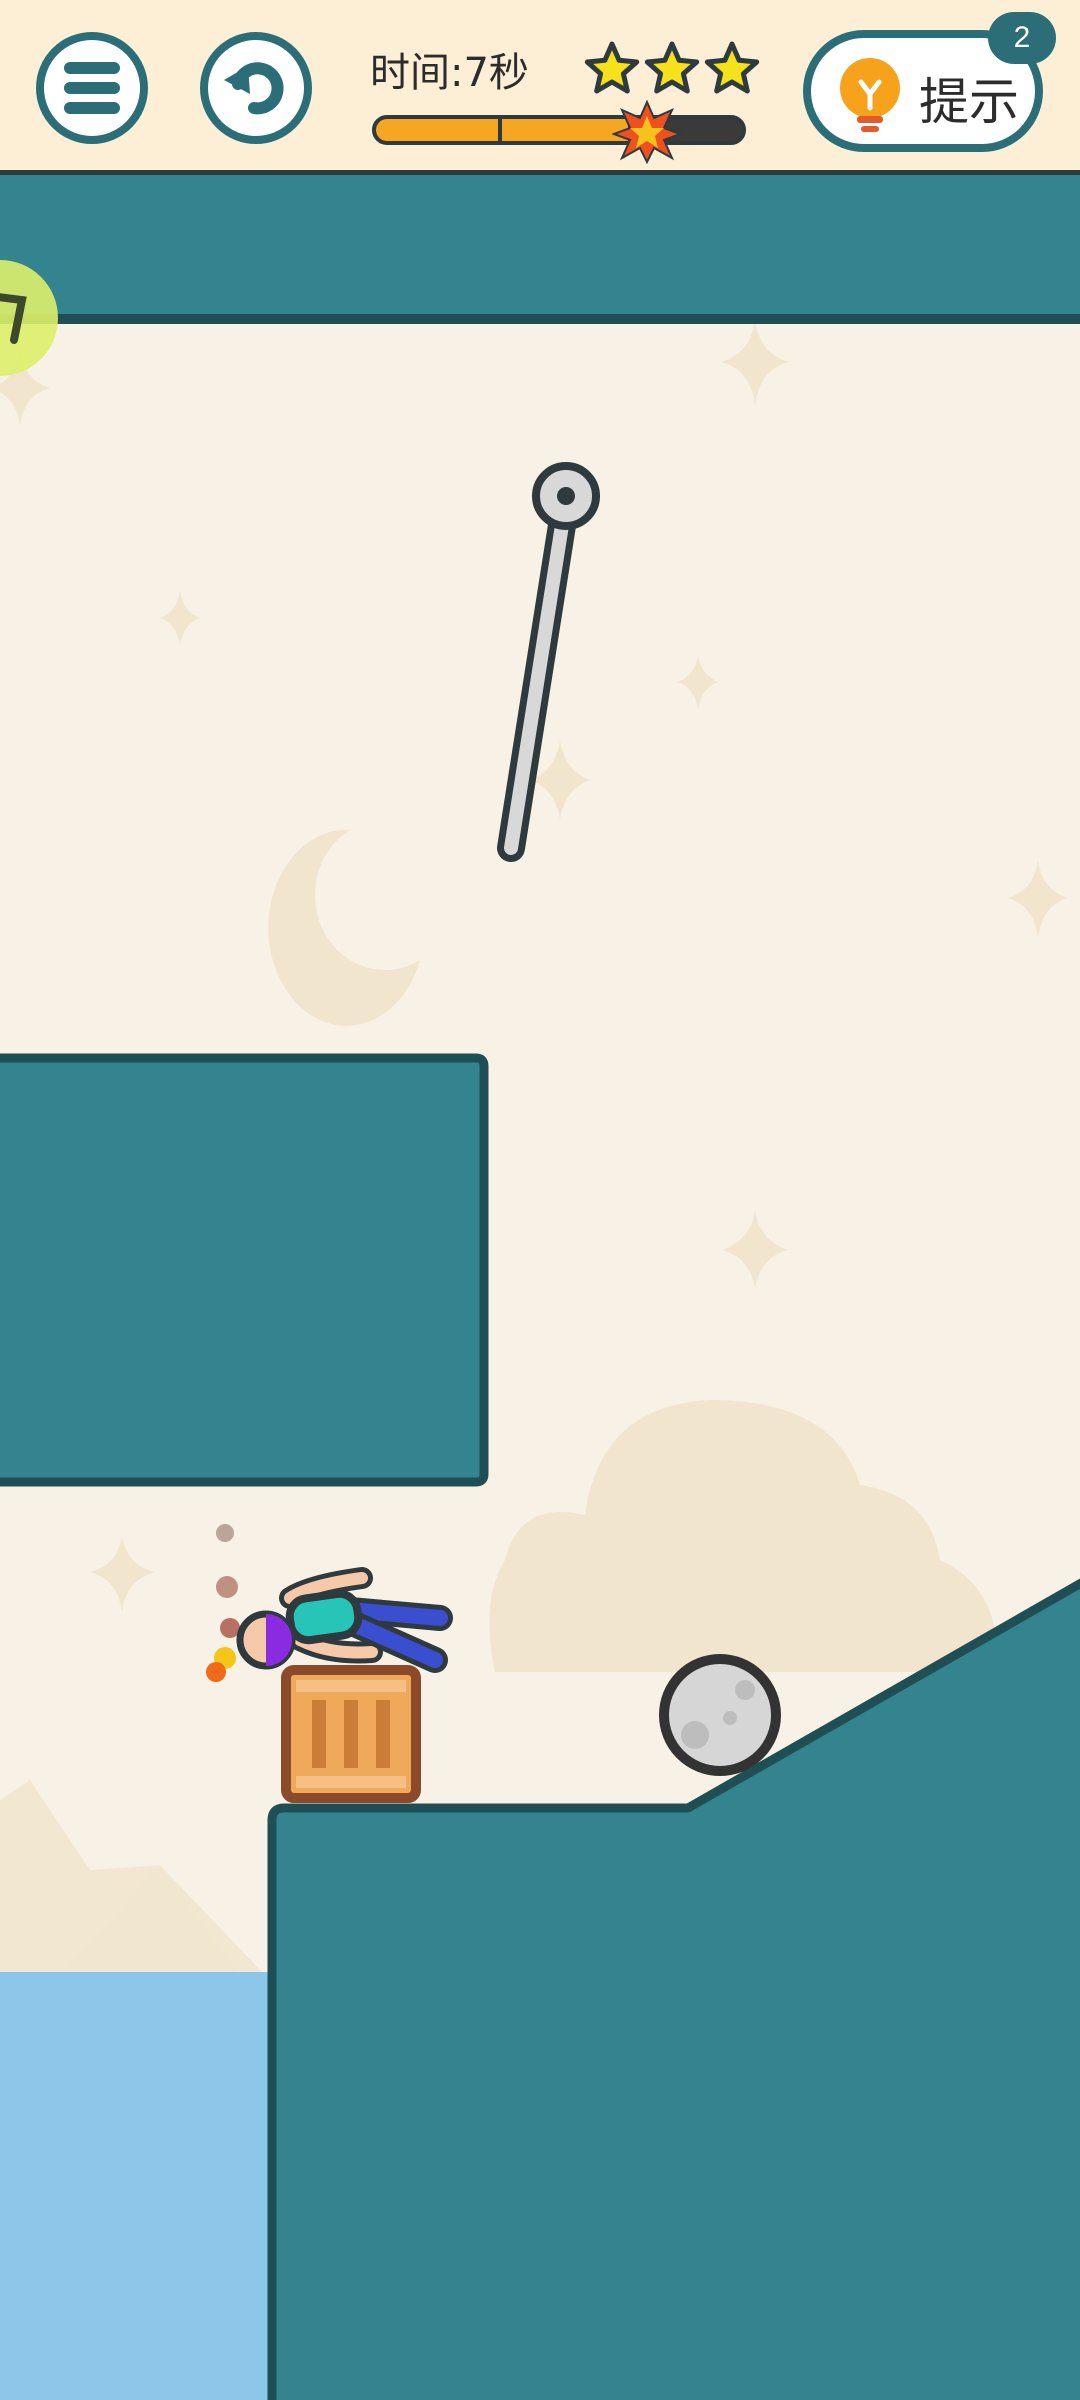  What do you see at coordinates (540, 87) in the screenshot?
I see `top-bar: 时间:7秒 提示 2` at bounding box center [540, 87].